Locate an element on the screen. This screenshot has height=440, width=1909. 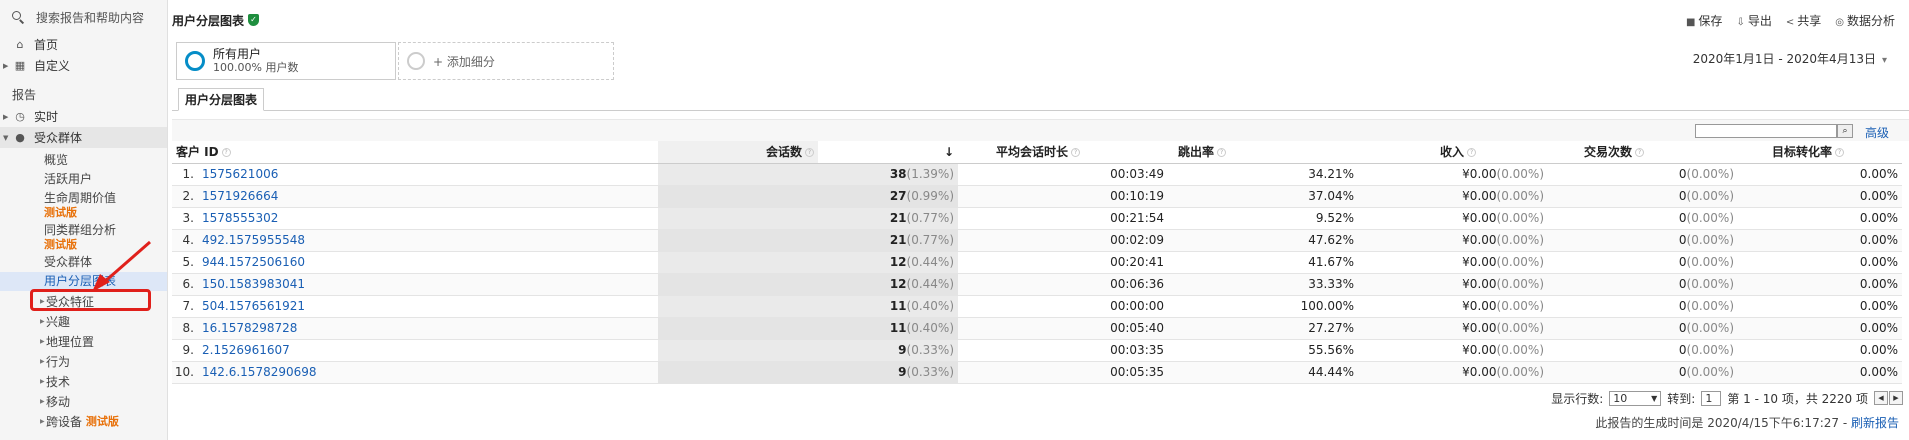
bounce-rate-cell: 33.33% is located at coordinates (1263, 284).